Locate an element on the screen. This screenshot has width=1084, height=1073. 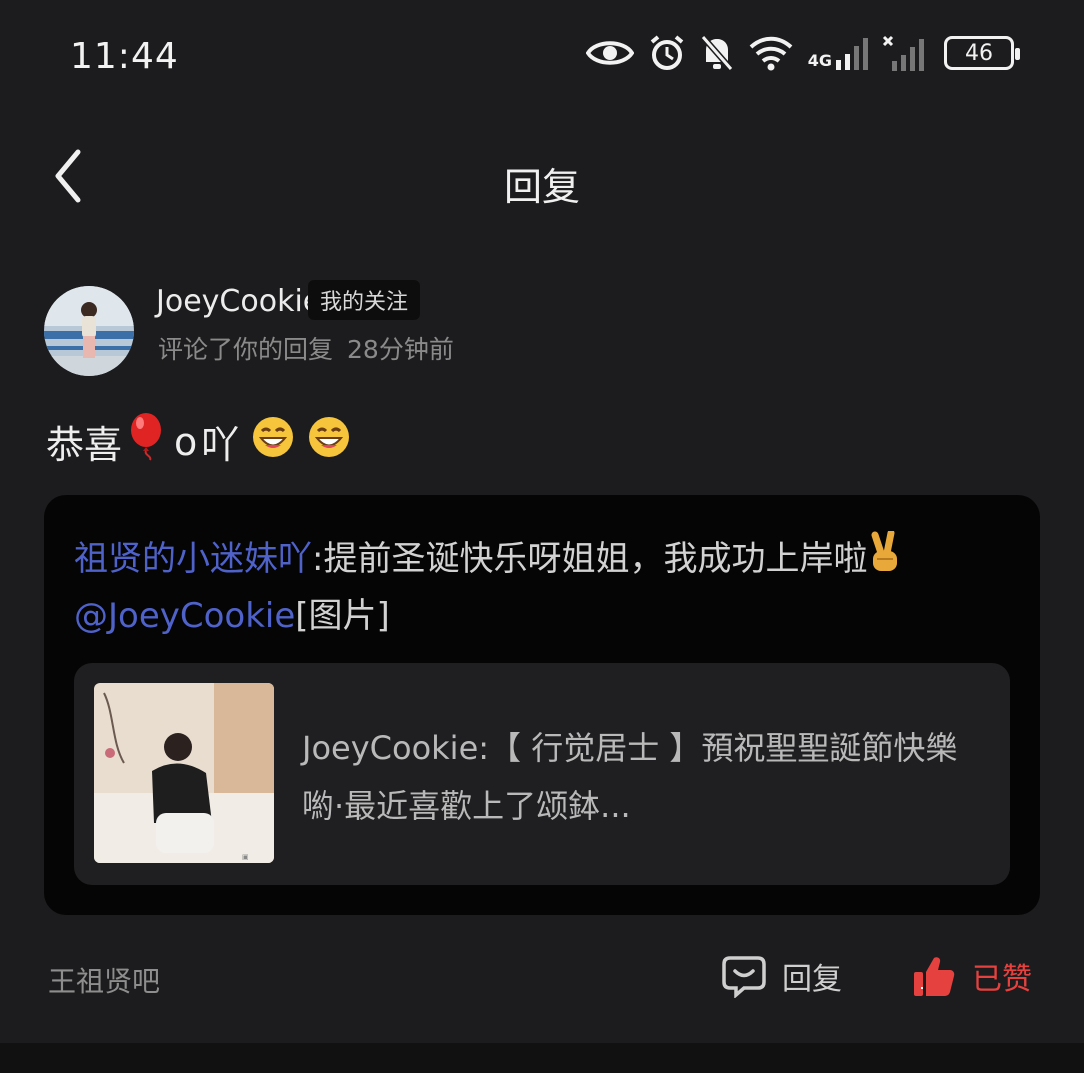
signal-no-sim-icon is located at coordinates (906, 53).